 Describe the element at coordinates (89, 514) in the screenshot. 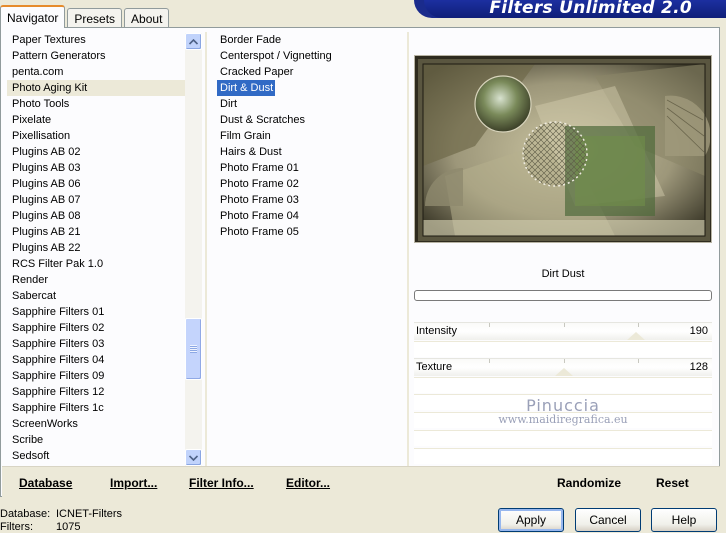

I see `database-name: ICNET-Filters` at that location.